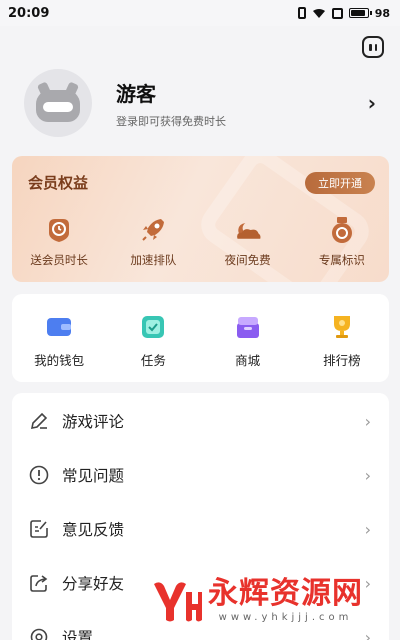 Image resolution: width=400 pixels, height=640 pixels. I want to click on vip-item-speed-queue: 加速排队, so click(153, 242).